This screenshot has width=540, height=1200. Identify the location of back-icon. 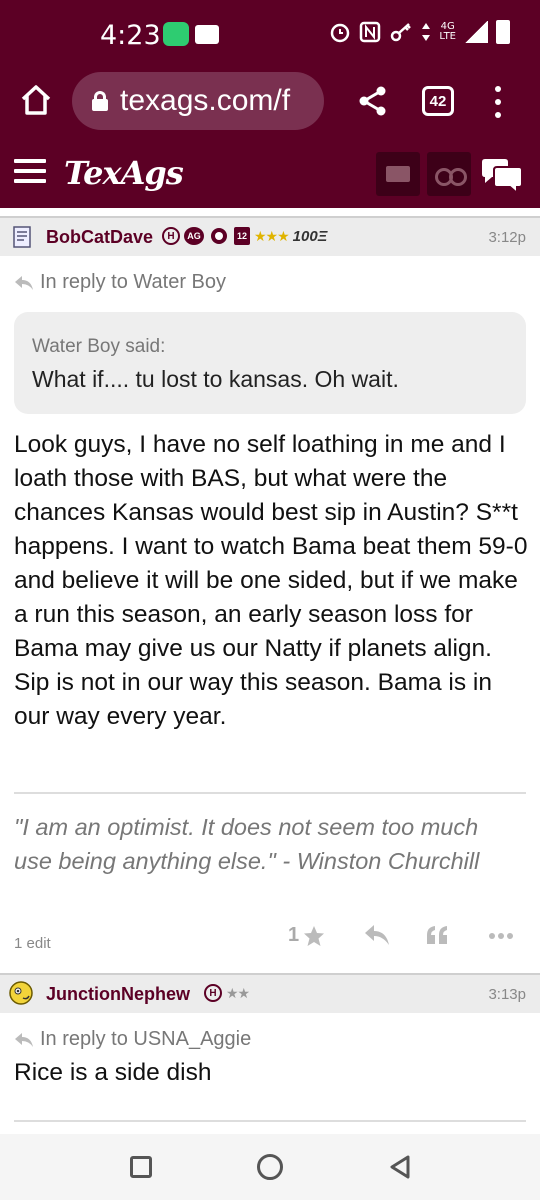
(400, 1167).